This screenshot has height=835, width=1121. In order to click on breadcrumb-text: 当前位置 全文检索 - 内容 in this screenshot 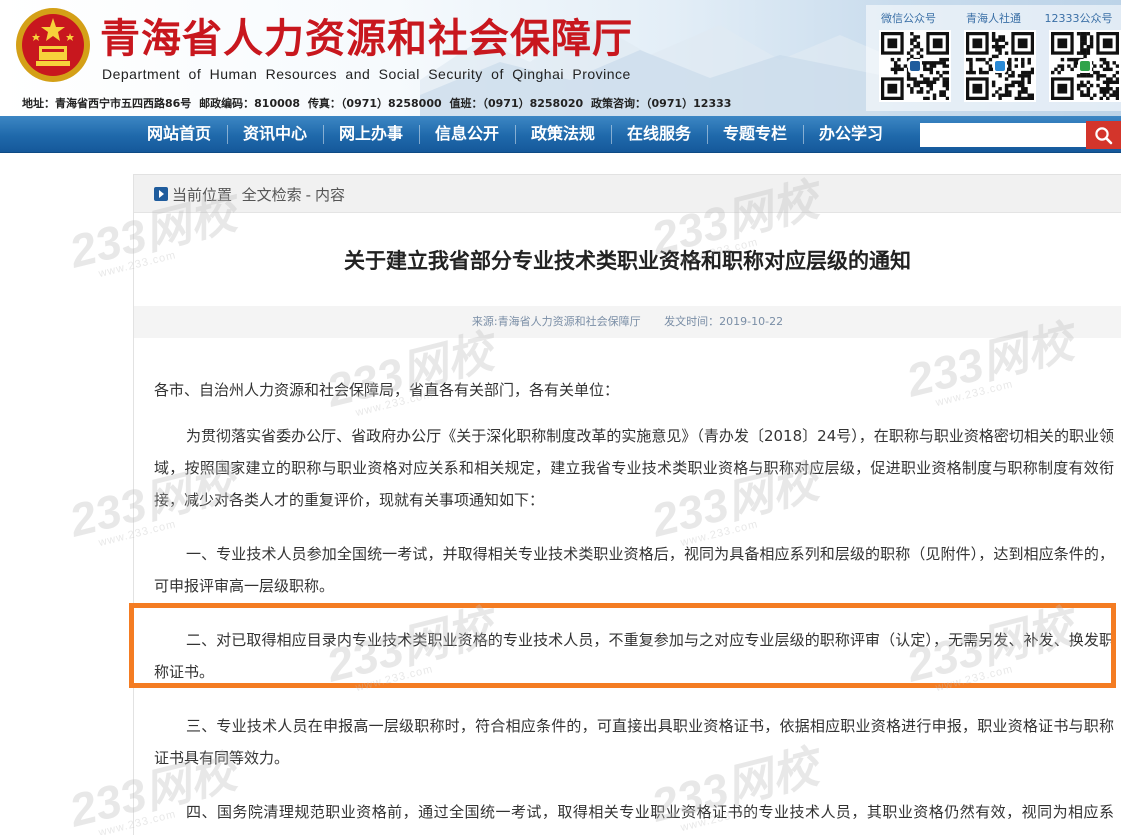, I will do `click(258, 194)`.